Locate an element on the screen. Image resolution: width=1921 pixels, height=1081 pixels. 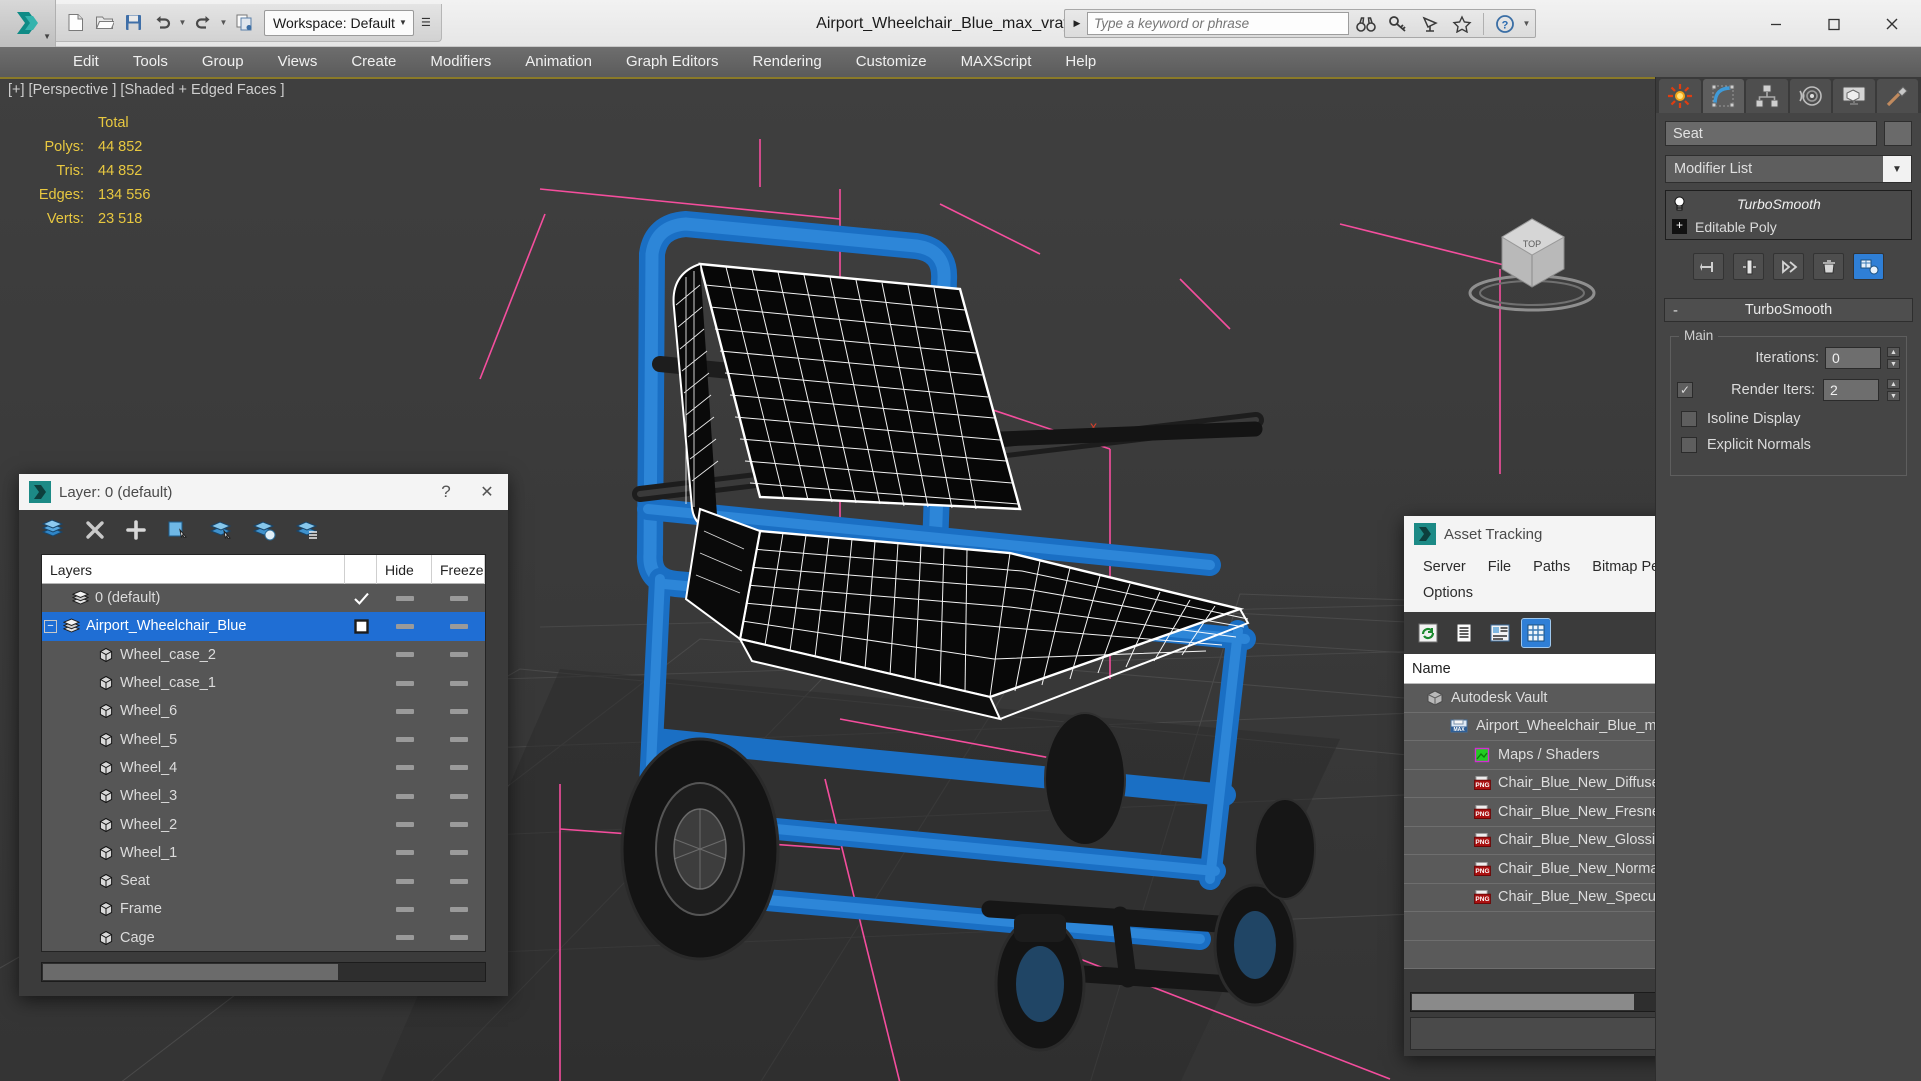
collapse-expander-icon: − is located at coordinates (50, 626).